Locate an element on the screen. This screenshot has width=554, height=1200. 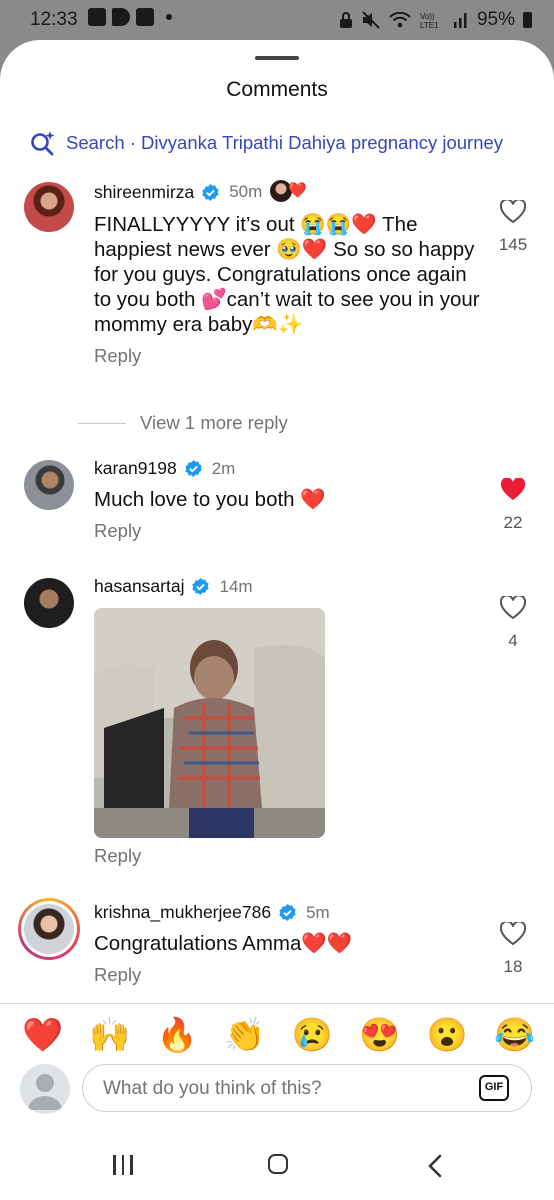
emoji-heart-button: ❤️ is located at coordinates (42, 1035).